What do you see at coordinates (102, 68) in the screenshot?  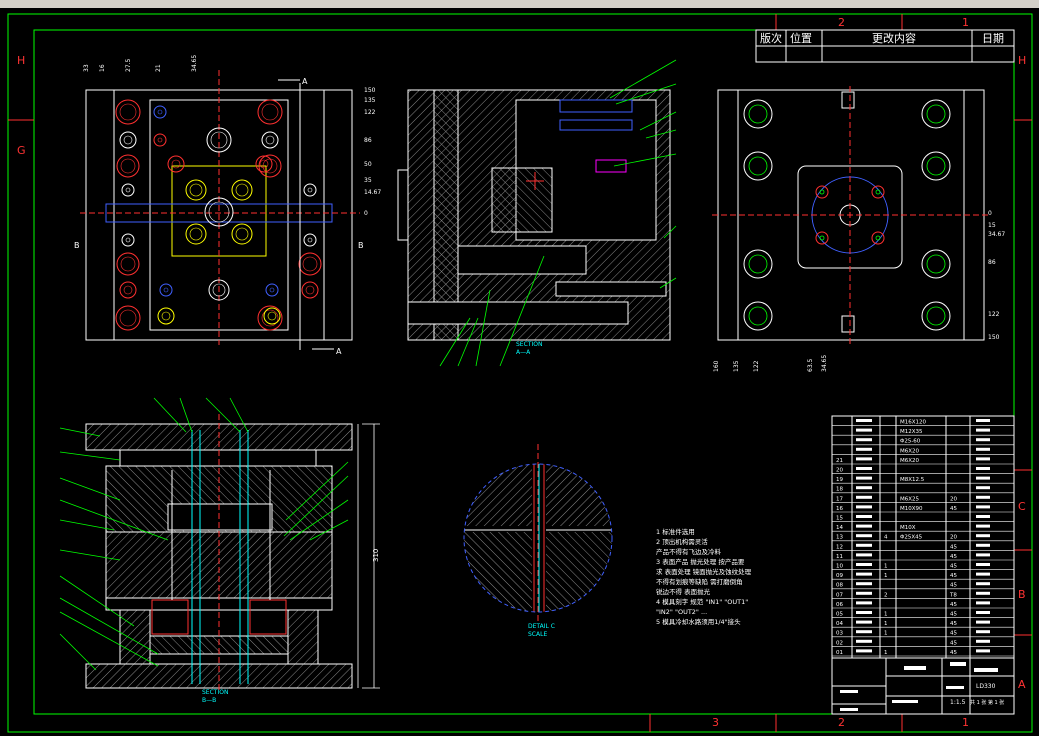 I see `plan-dim-16: 16` at bounding box center [102, 68].